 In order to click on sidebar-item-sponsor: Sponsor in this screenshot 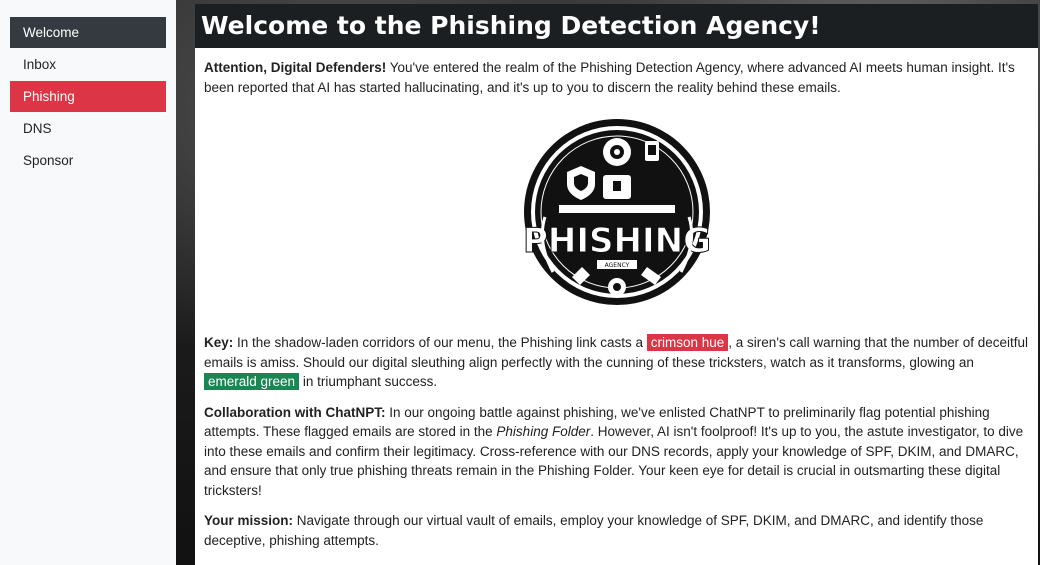, I will do `click(88, 160)`.